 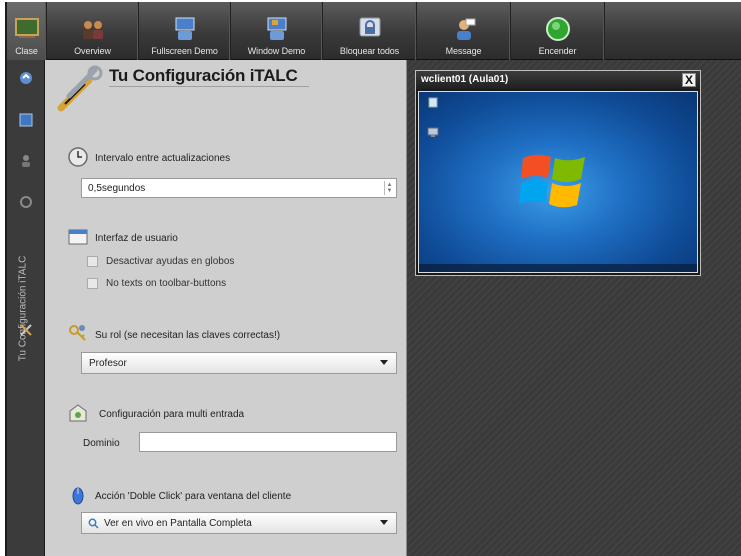 What do you see at coordinates (77, 333) in the screenshot?
I see `keys-icon` at bounding box center [77, 333].